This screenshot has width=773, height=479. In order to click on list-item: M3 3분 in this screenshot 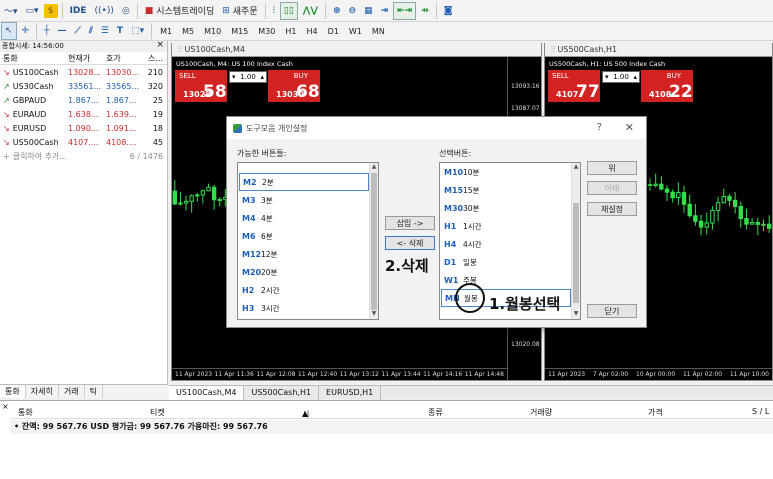, I will do `click(304, 200)`.